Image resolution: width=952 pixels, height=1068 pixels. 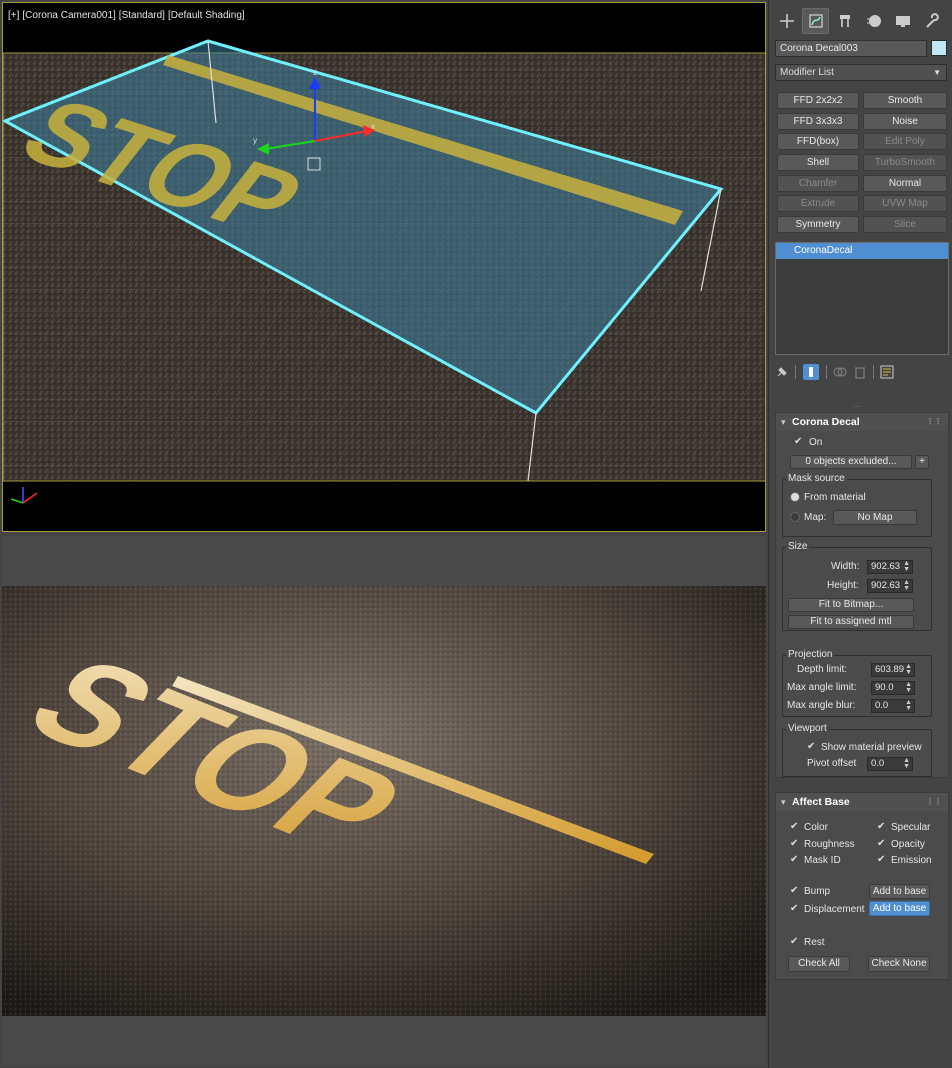 What do you see at coordinates (799, 442) in the screenshot?
I see `on-checkbox: ✔` at bounding box center [799, 442].